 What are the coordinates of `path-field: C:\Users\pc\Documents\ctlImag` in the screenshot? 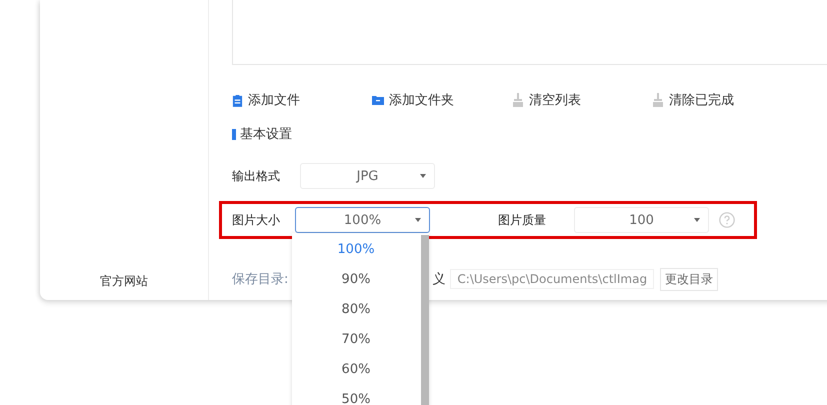 It's located at (552, 279).